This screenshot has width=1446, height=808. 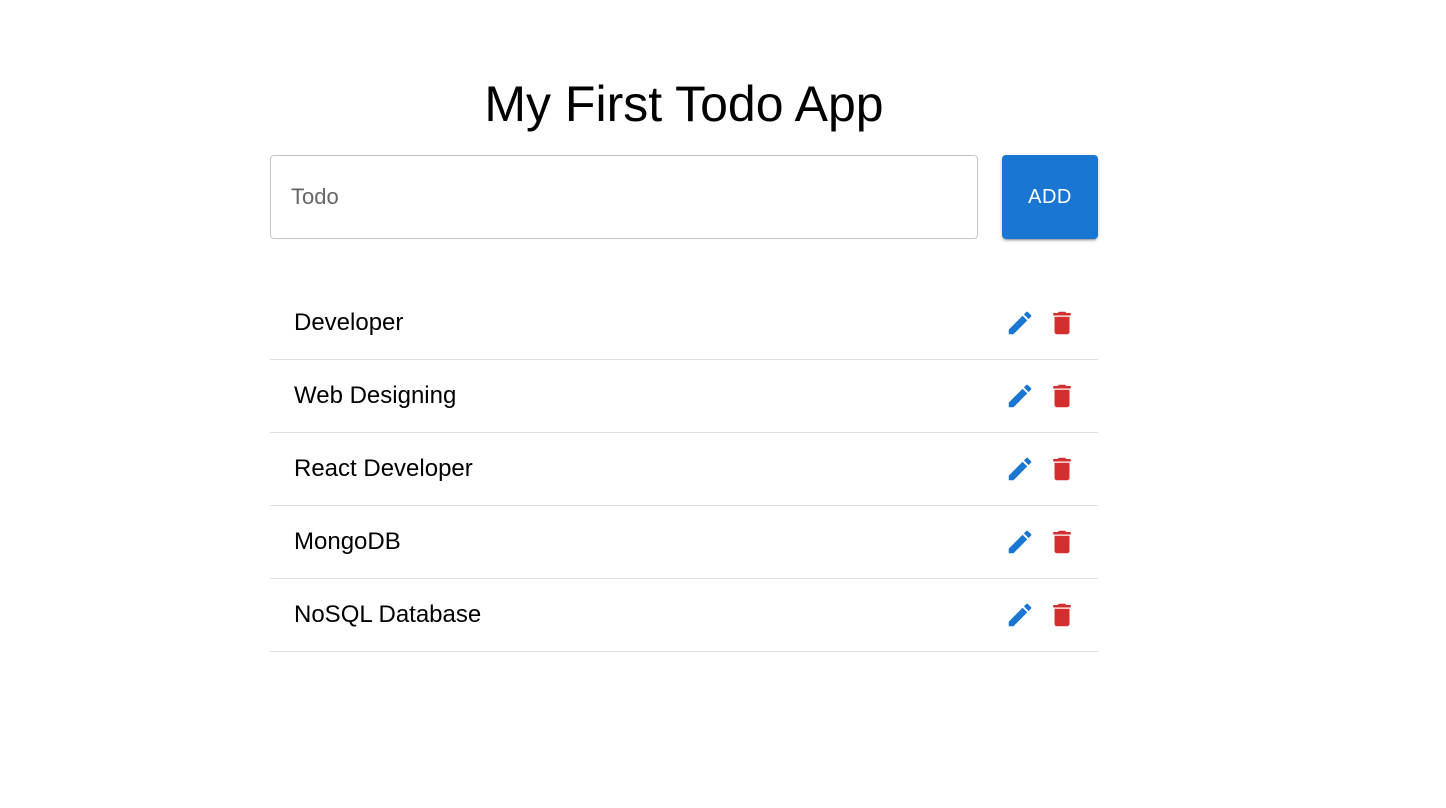 What do you see at coordinates (684, 542) in the screenshot?
I see `list-item: MongoDB` at bounding box center [684, 542].